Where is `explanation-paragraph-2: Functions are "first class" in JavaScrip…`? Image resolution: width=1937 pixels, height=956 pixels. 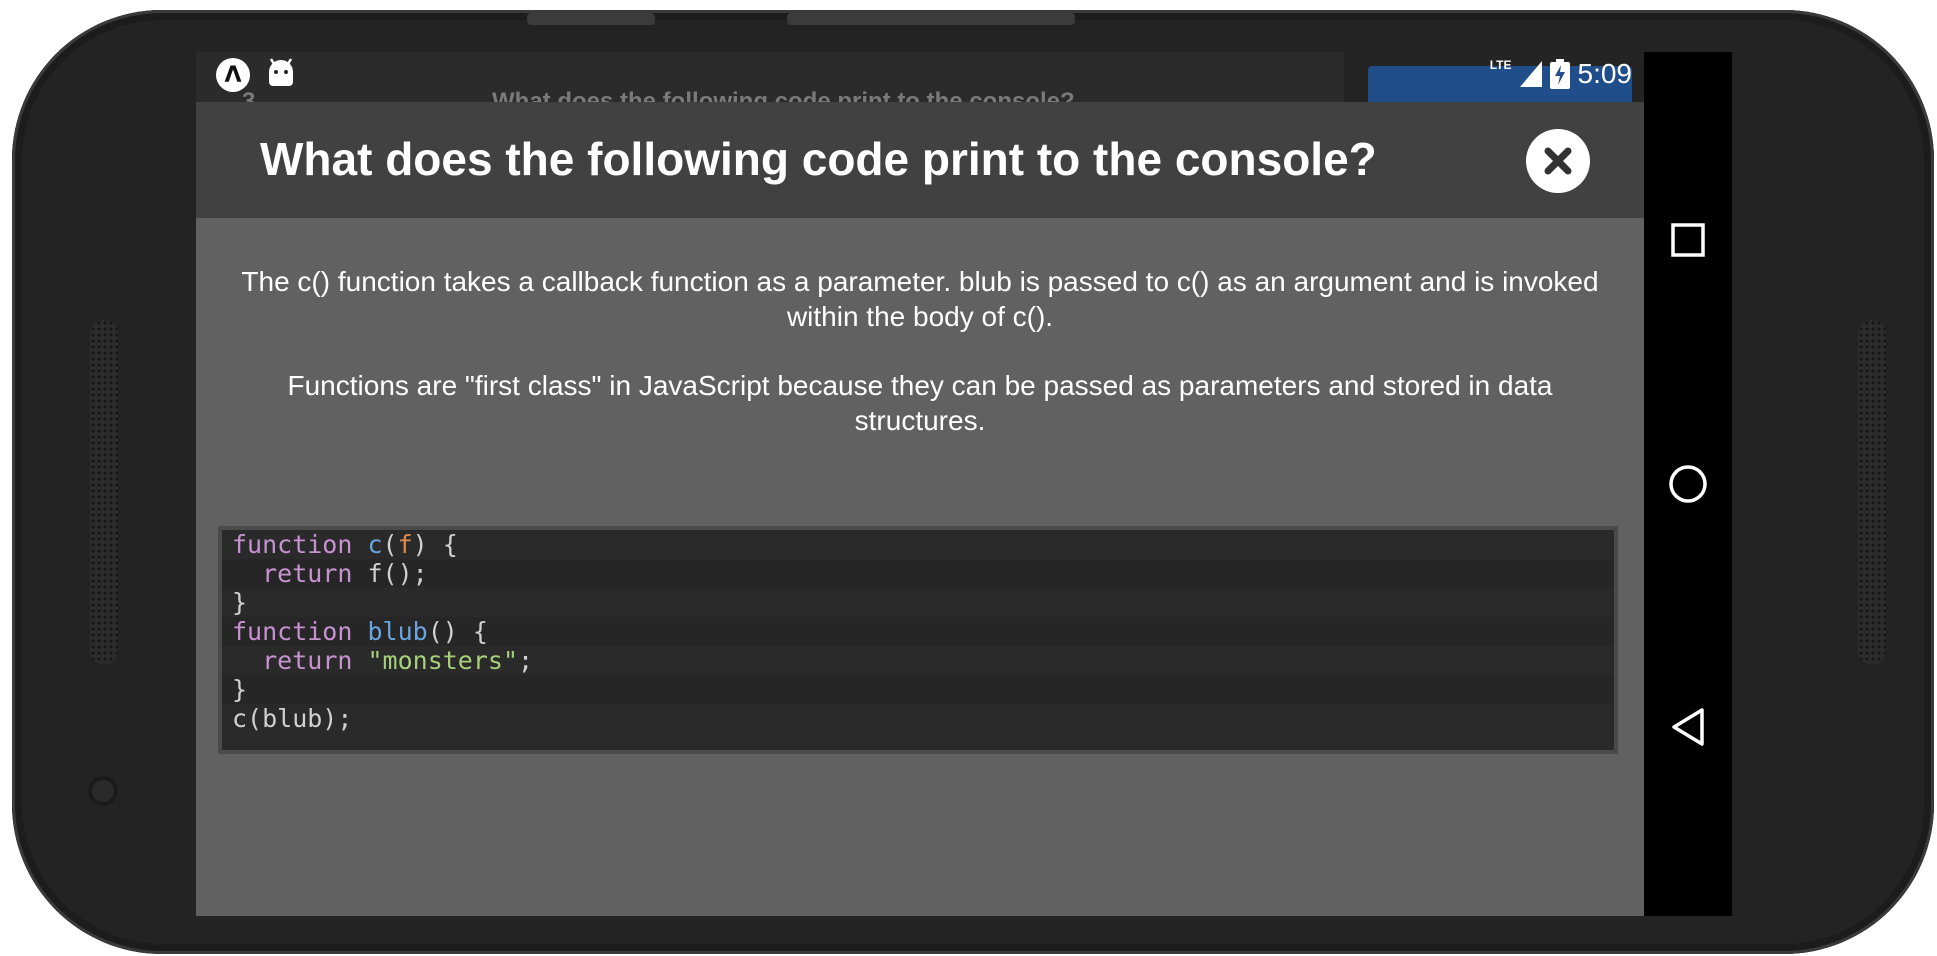
explanation-paragraph-2: Functions are "first class" in JavaScrip… is located at coordinates (920, 403).